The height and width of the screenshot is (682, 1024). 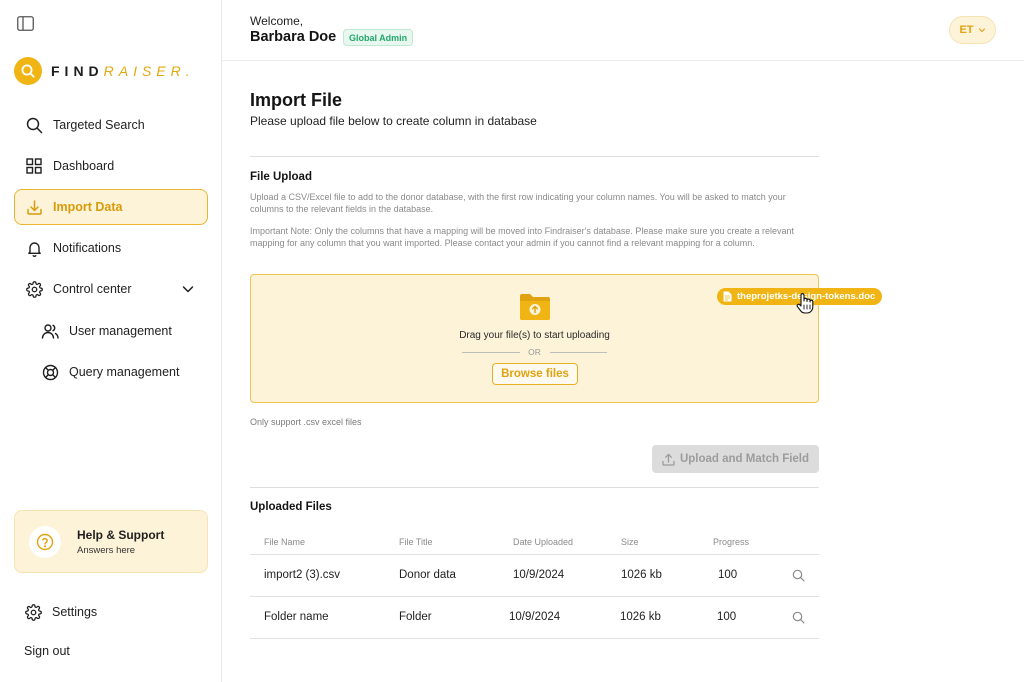 I want to click on sidebar-item-notifications: Notifications, so click(x=111, y=248).